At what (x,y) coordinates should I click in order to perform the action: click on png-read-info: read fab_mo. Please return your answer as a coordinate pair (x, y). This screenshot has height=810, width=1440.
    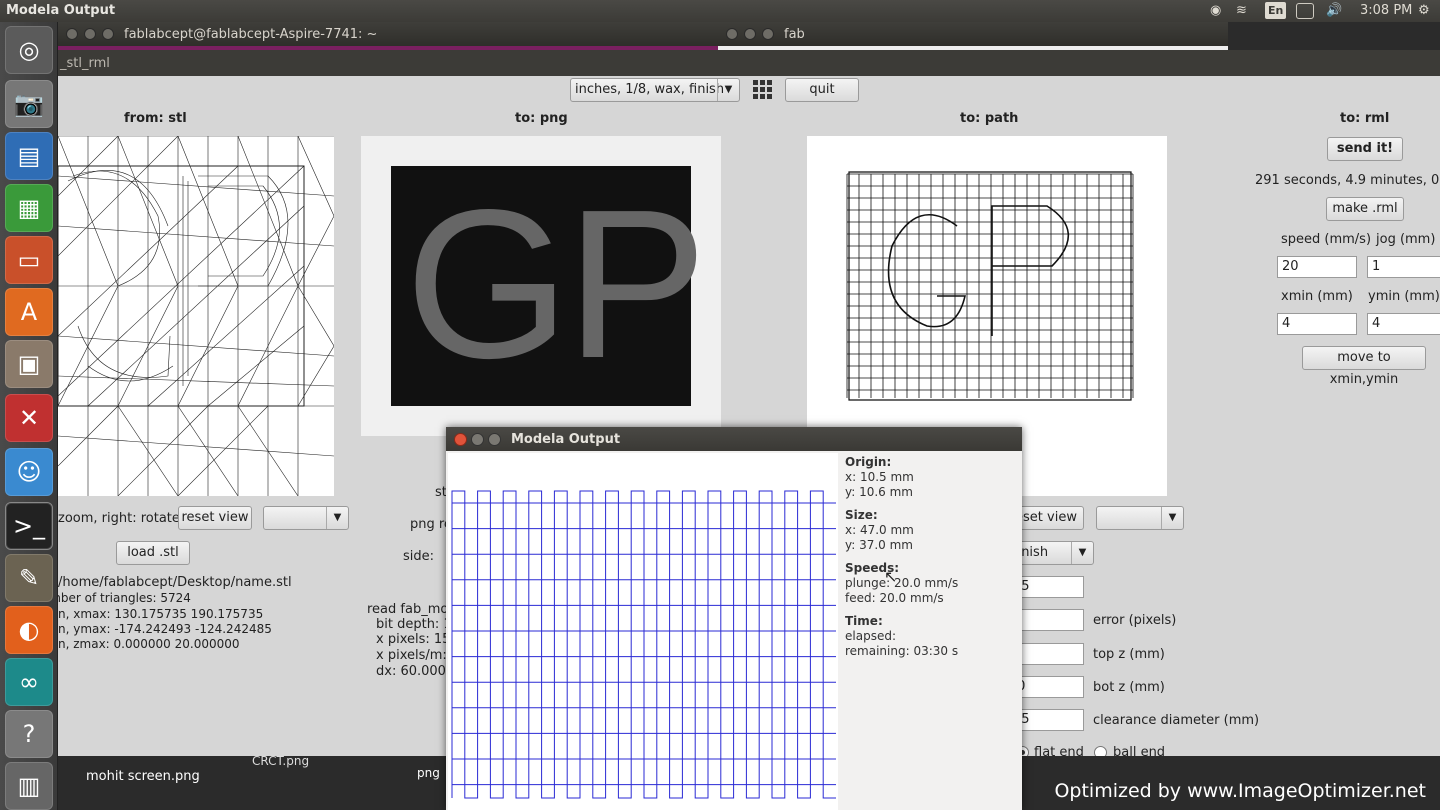
    Looking at the image, I should click on (408, 609).